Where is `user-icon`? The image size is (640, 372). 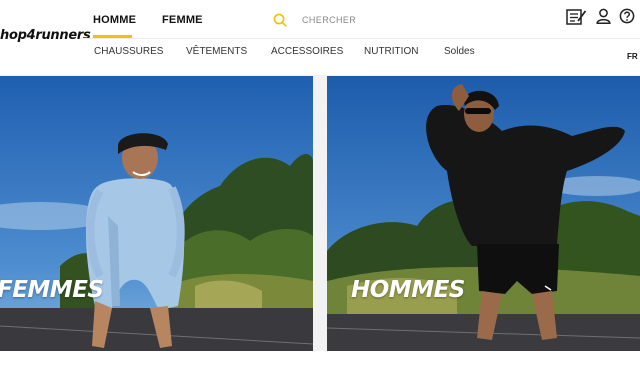
user-icon is located at coordinates (603, 16).